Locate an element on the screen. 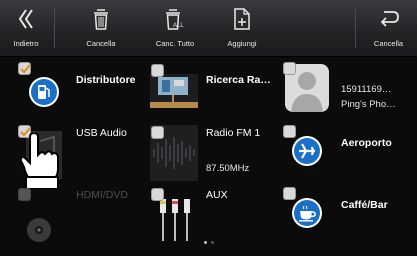 This screenshot has width=417, height=256. cancel-label: Cancella is located at coordinates (388, 43).